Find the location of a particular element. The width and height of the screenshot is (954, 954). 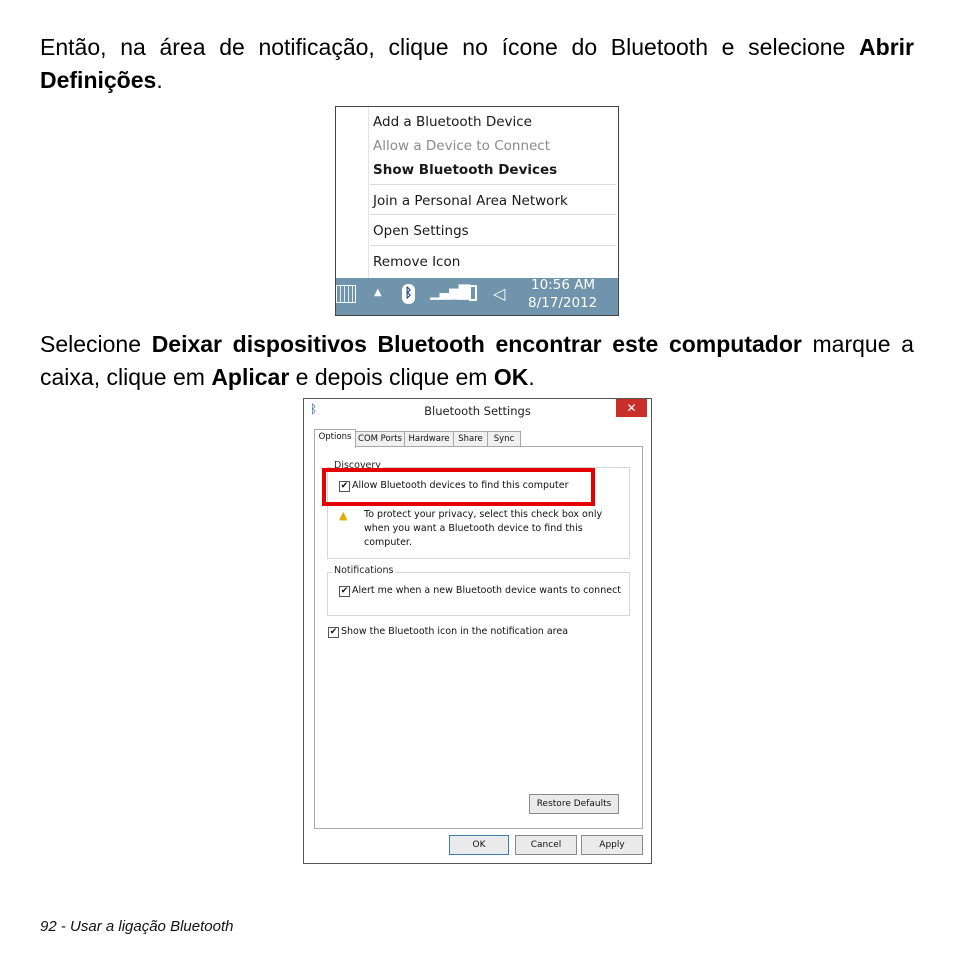

battery-icon is located at coordinates (473, 293).